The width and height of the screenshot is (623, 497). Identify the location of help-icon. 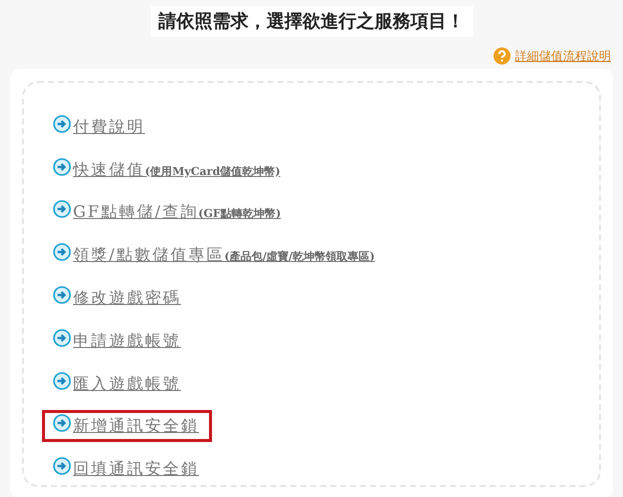
(502, 56).